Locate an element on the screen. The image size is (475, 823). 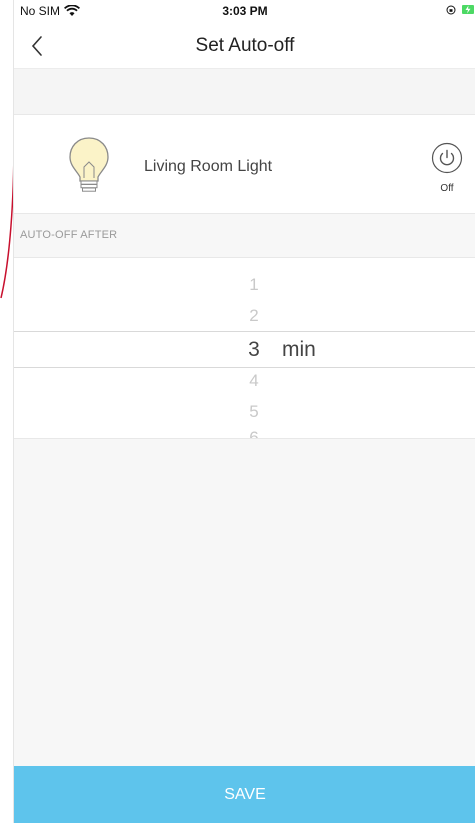
page-title: Set Auto-off is located at coordinates (245, 45).